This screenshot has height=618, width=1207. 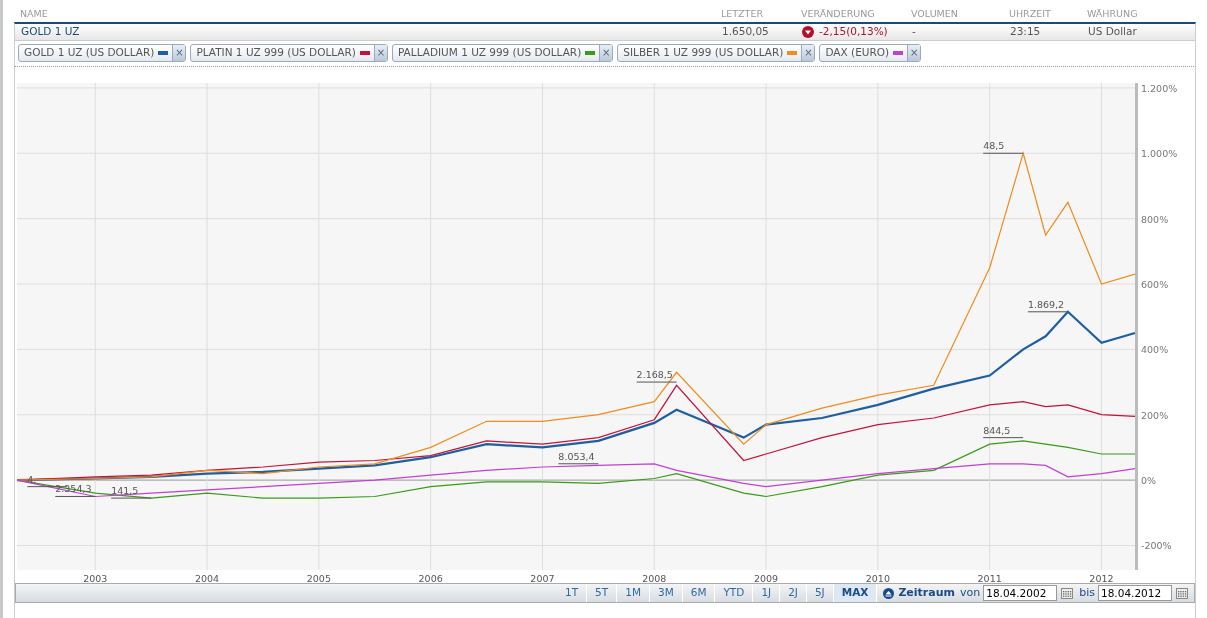 I want to click on name-cell: GOLD 1 UZ, so click(x=371, y=32).